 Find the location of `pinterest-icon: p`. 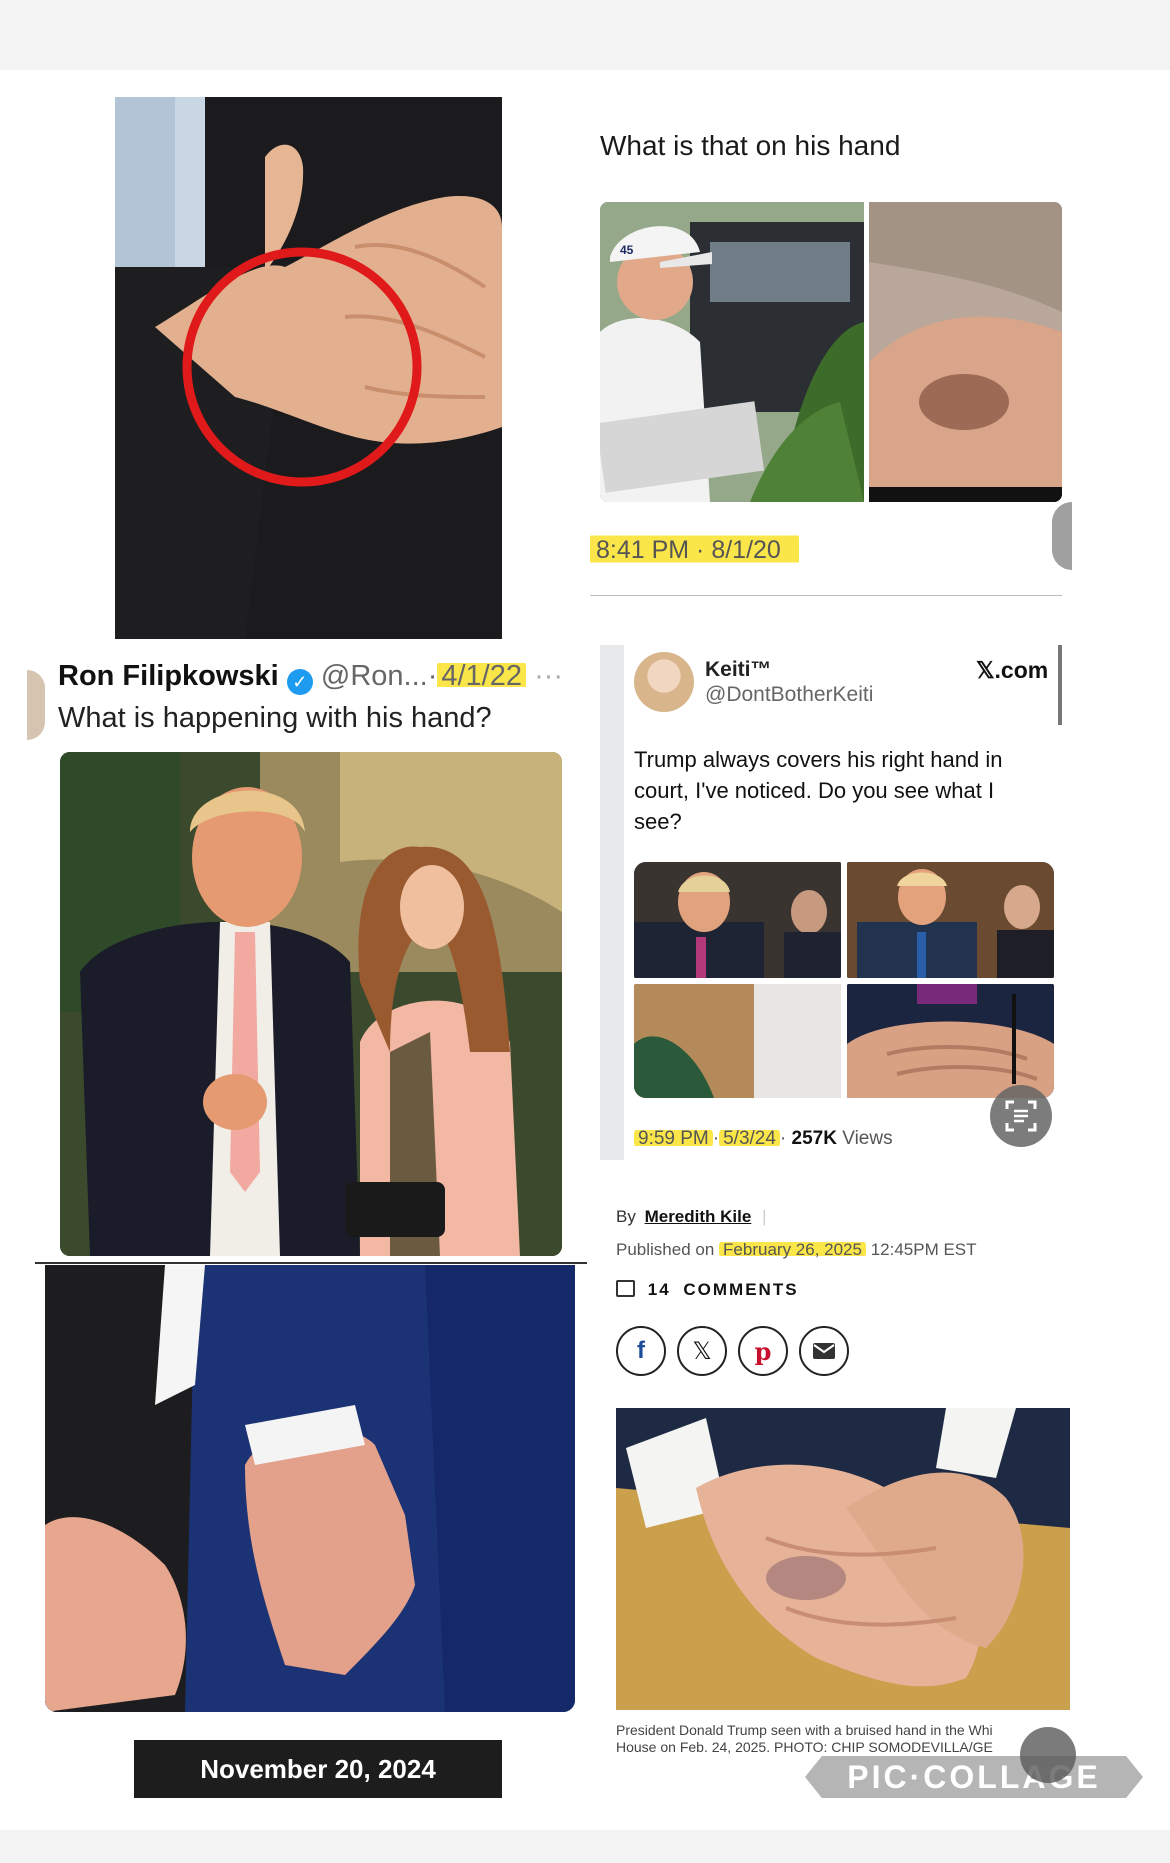

pinterest-icon: p is located at coordinates (763, 1351).